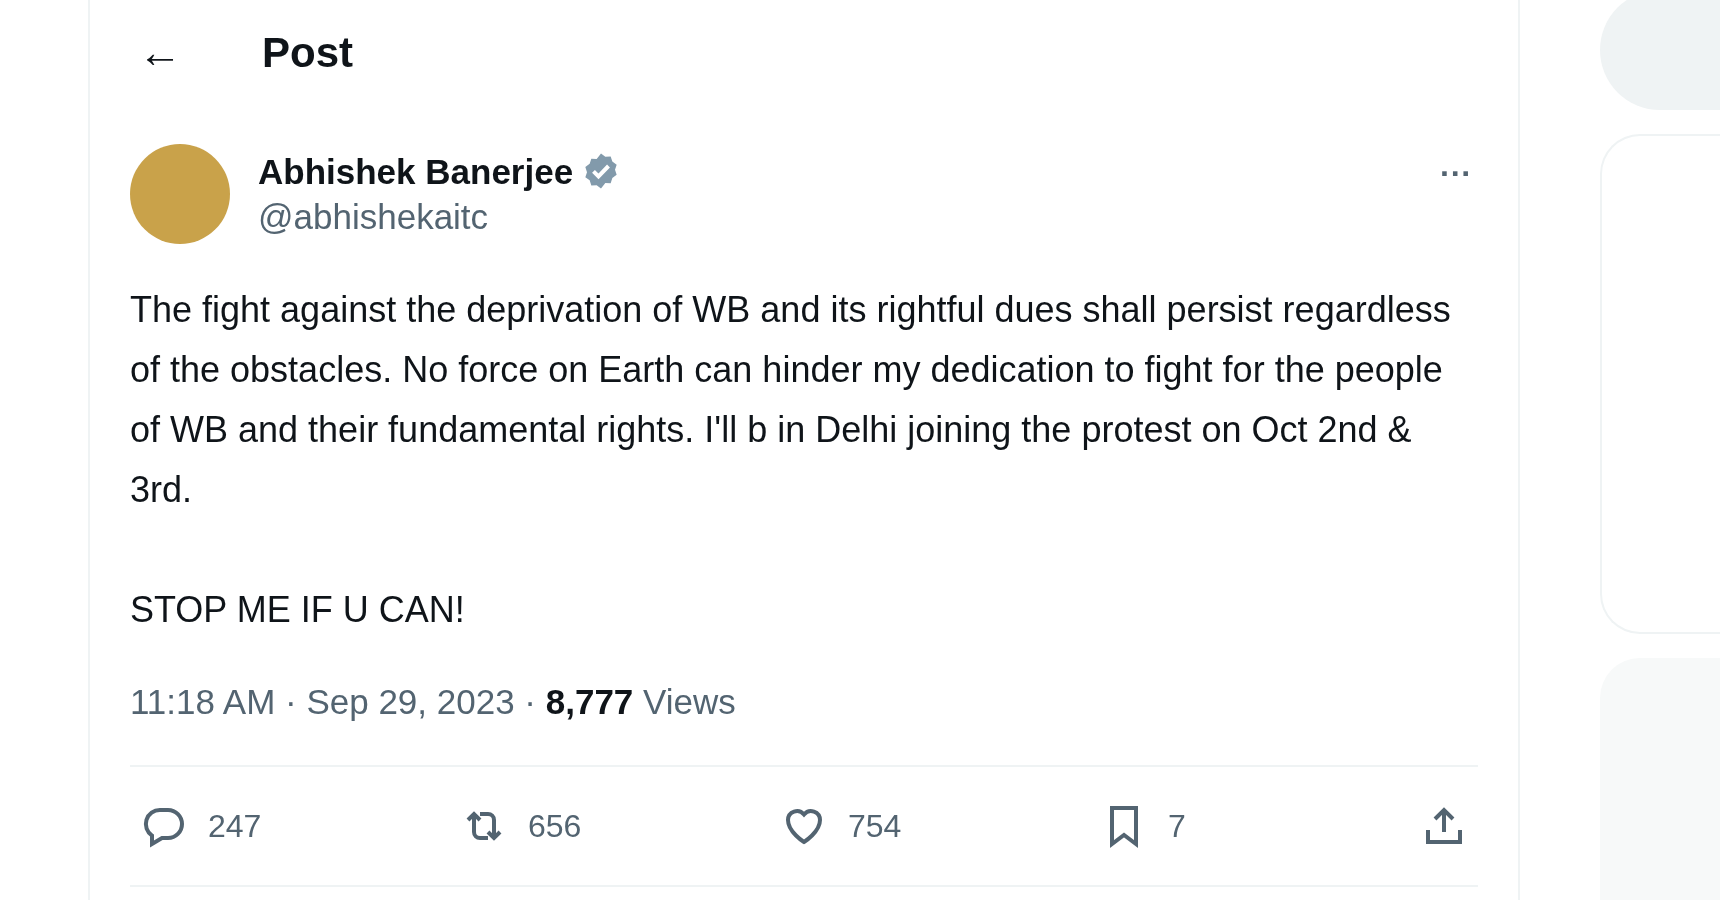 The height and width of the screenshot is (900, 1720). Describe the element at coordinates (620, 825) in the screenshot. I see `repost-button: 656` at that location.